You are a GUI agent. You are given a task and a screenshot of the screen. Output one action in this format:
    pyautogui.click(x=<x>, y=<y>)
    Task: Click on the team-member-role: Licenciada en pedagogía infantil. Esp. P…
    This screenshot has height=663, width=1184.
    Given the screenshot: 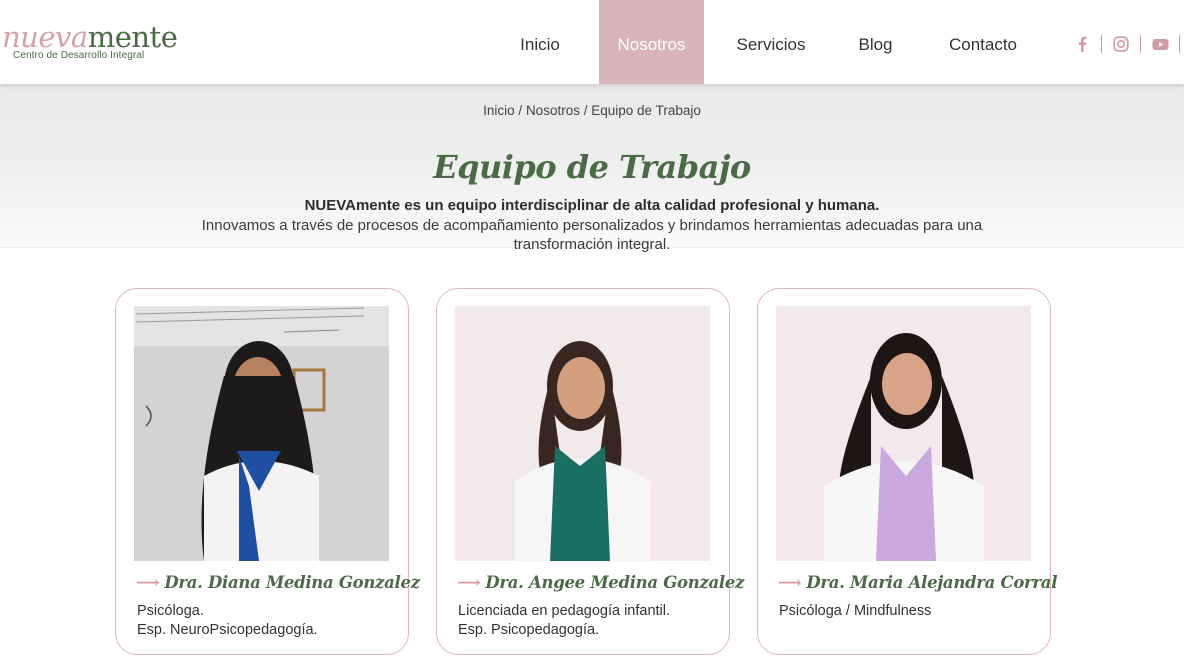 What is the action you would take?
    pyautogui.click(x=564, y=620)
    